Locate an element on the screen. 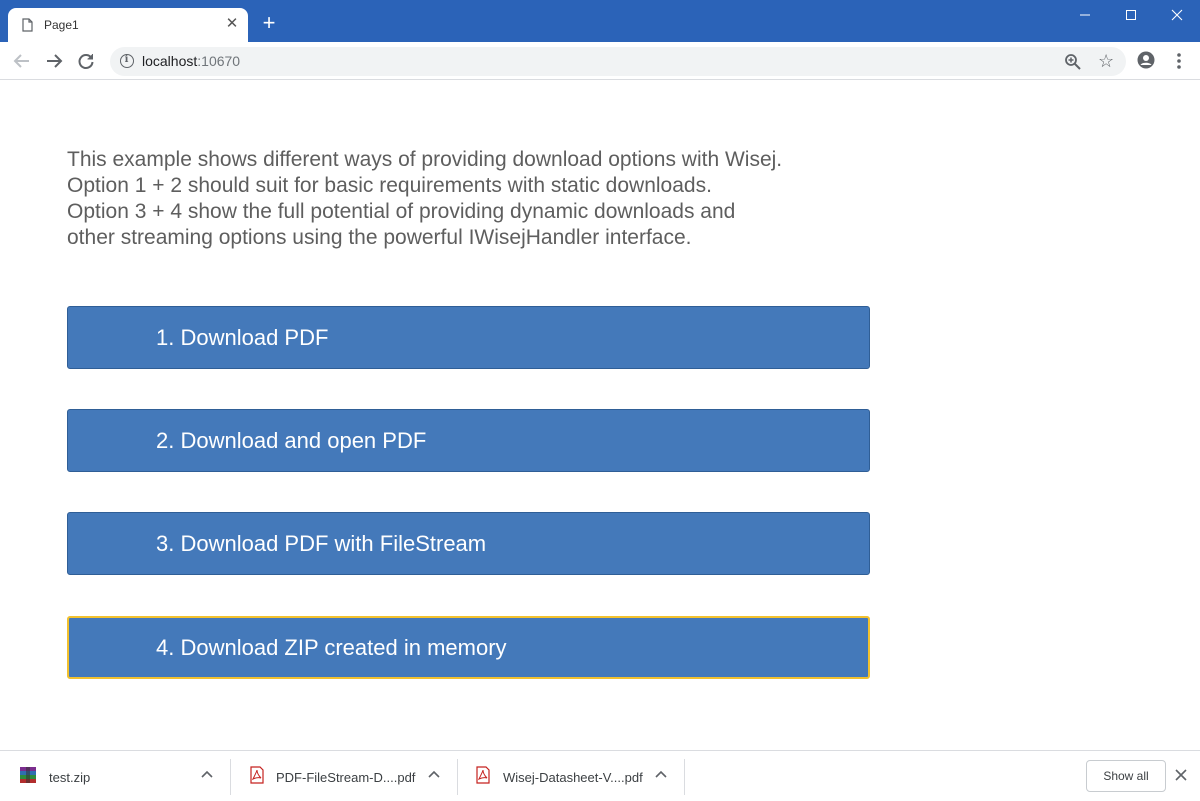 The height and width of the screenshot is (801, 1200). download-filename: test.zip is located at coordinates (70, 777).